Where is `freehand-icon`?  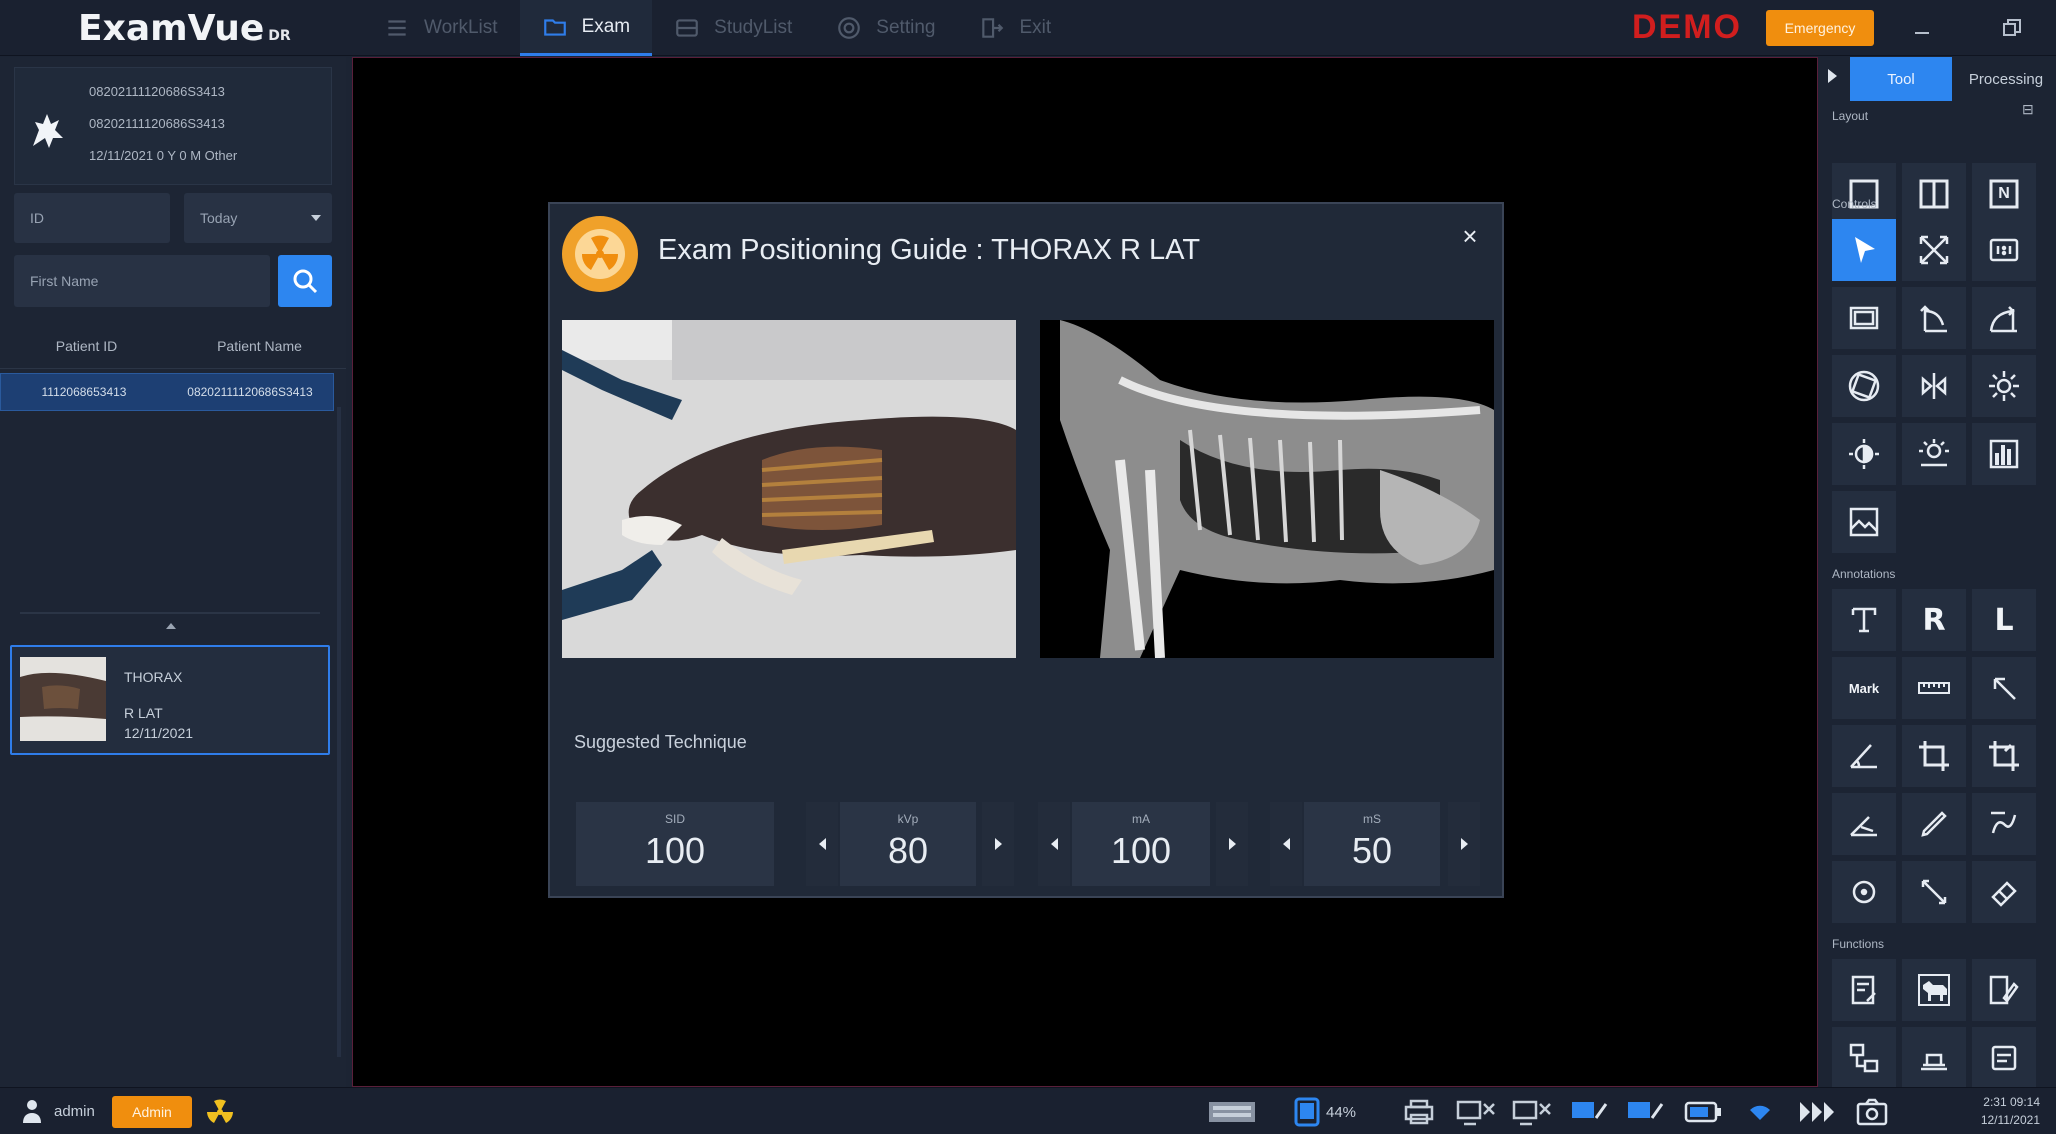 freehand-icon is located at coordinates (2004, 822).